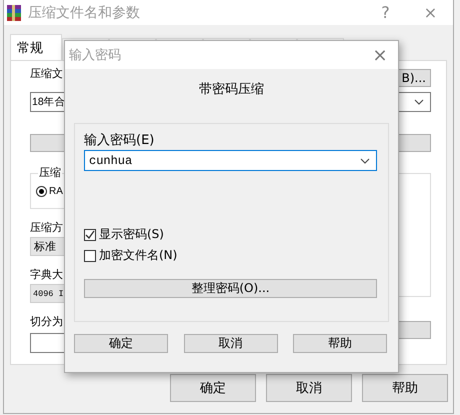  What do you see at coordinates (385, 12) in the screenshot?
I see `help-button: ?` at bounding box center [385, 12].